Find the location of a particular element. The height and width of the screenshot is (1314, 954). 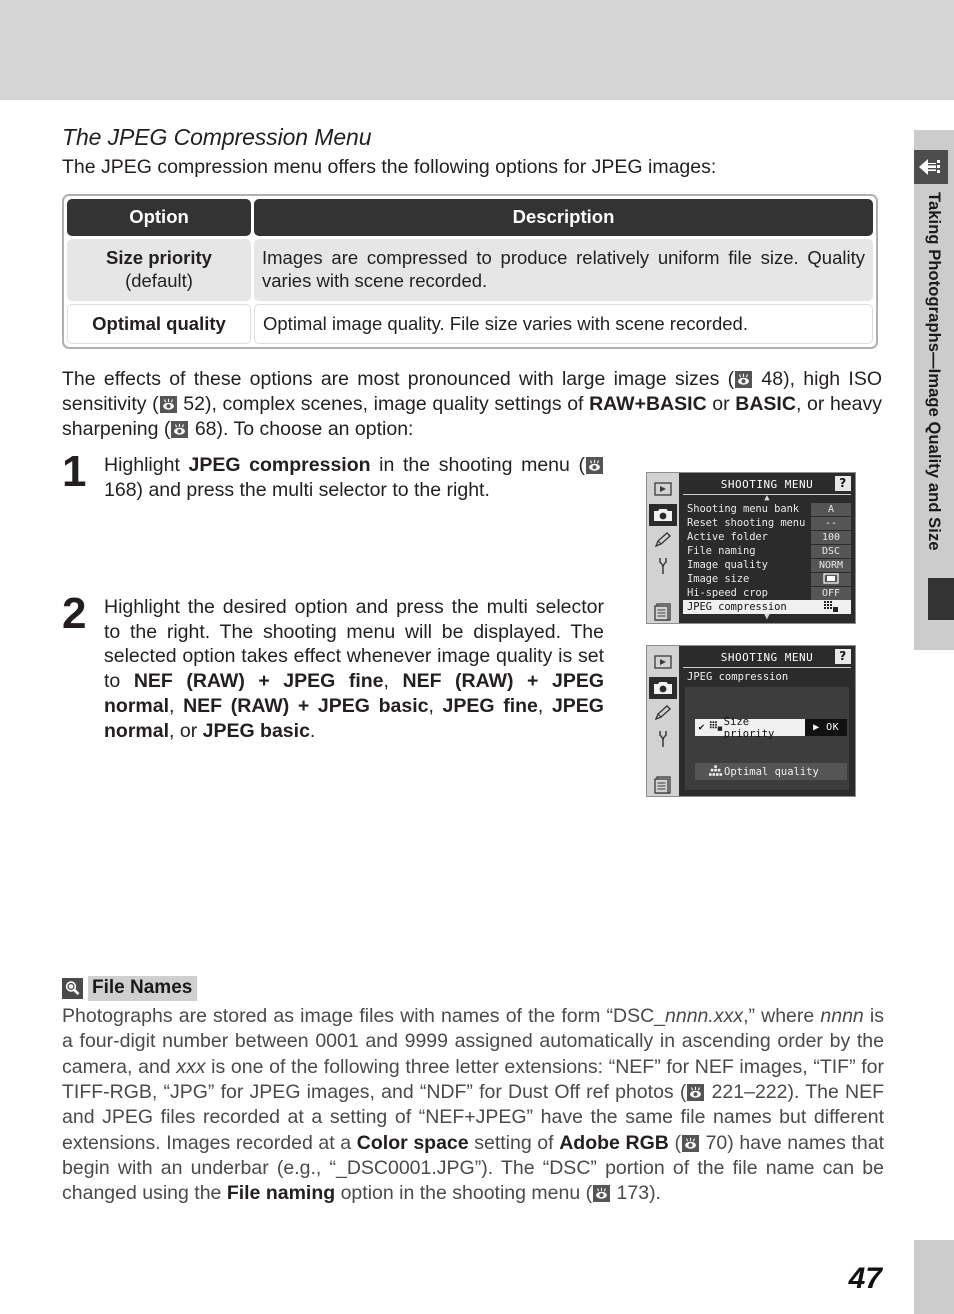

choice-label: Size priority is located at coordinates (749, 727).